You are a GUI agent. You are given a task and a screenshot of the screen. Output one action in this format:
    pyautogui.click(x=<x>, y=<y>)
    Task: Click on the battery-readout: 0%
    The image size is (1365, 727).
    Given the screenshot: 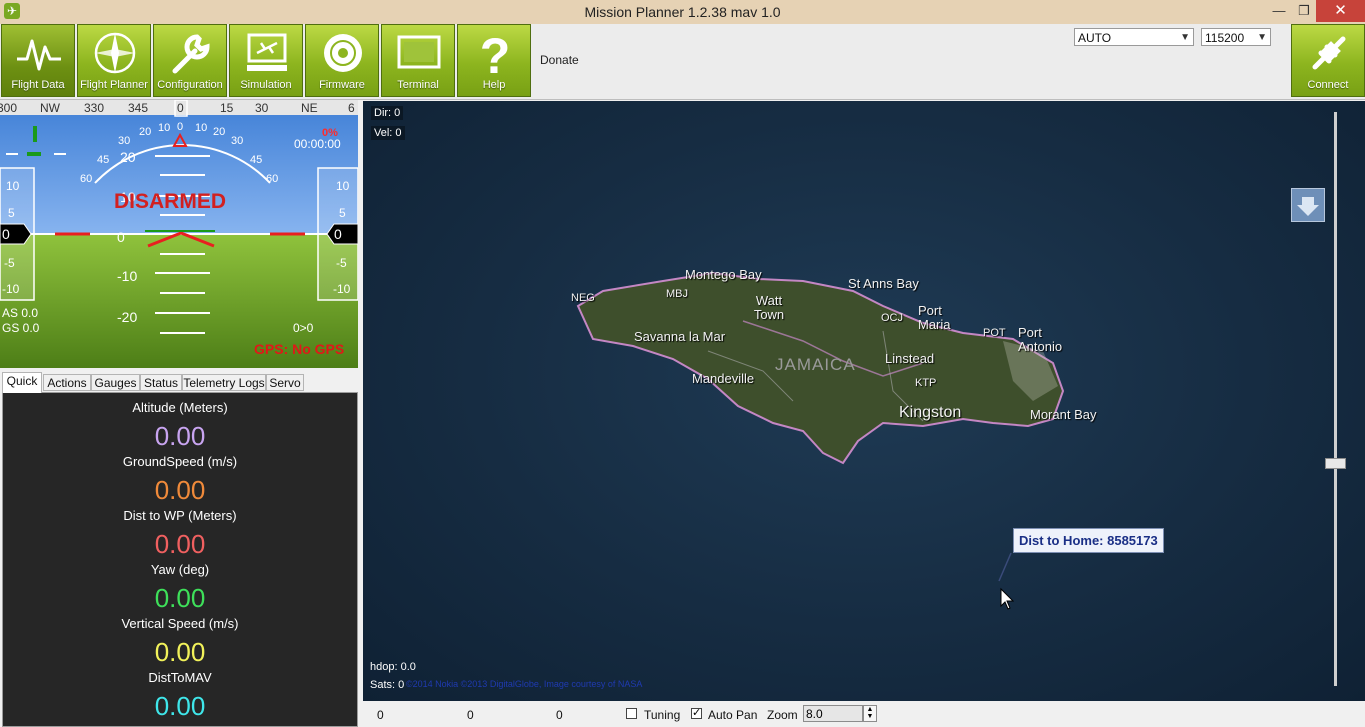 What is the action you would take?
    pyautogui.click(x=330, y=133)
    